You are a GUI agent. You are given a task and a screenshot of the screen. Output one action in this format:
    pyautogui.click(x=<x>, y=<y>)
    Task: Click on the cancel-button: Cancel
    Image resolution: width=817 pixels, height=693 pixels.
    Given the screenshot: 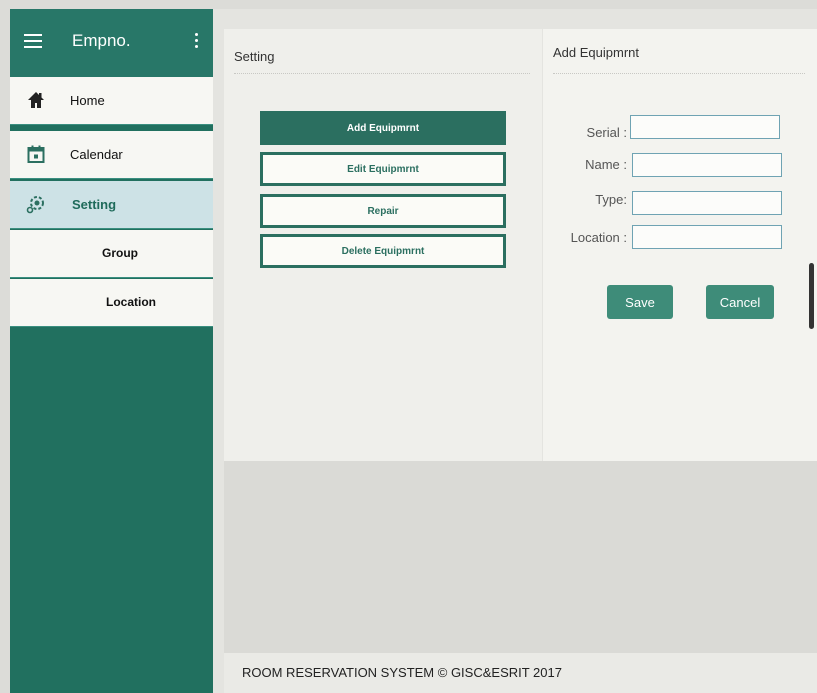 What is the action you would take?
    pyautogui.click(x=740, y=302)
    